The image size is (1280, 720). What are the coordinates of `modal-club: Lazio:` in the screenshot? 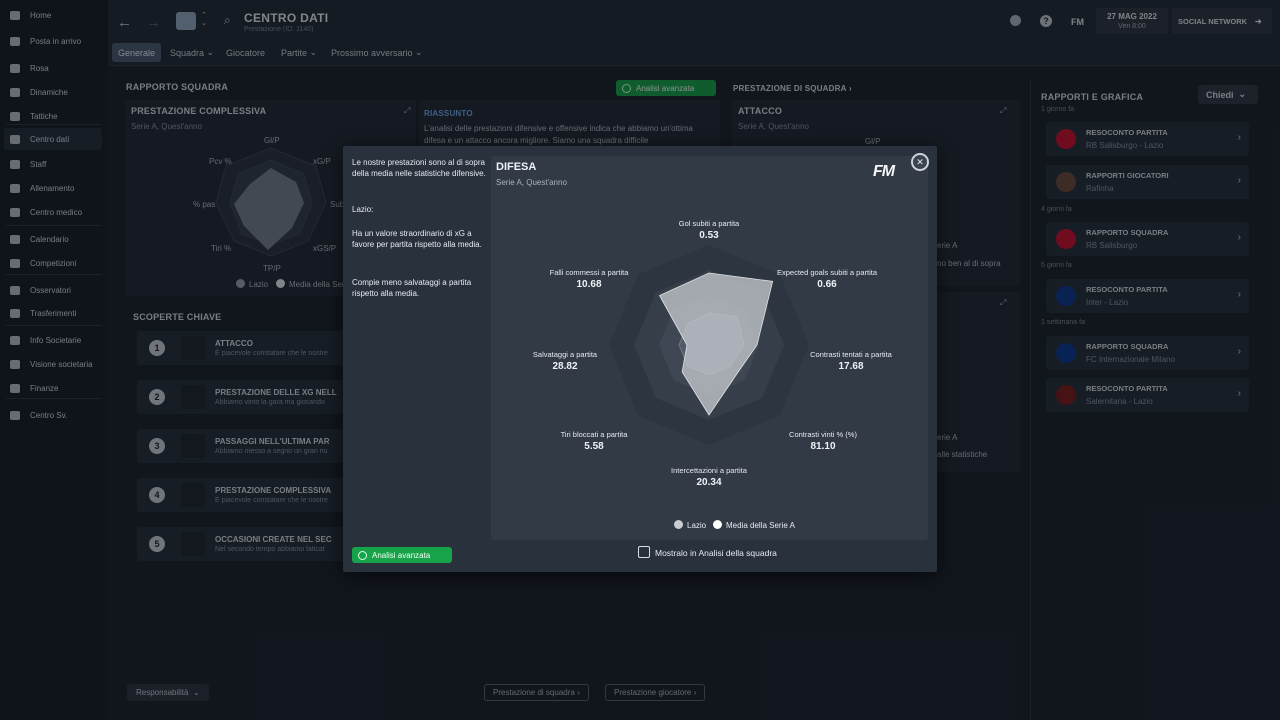 It's located at (363, 209).